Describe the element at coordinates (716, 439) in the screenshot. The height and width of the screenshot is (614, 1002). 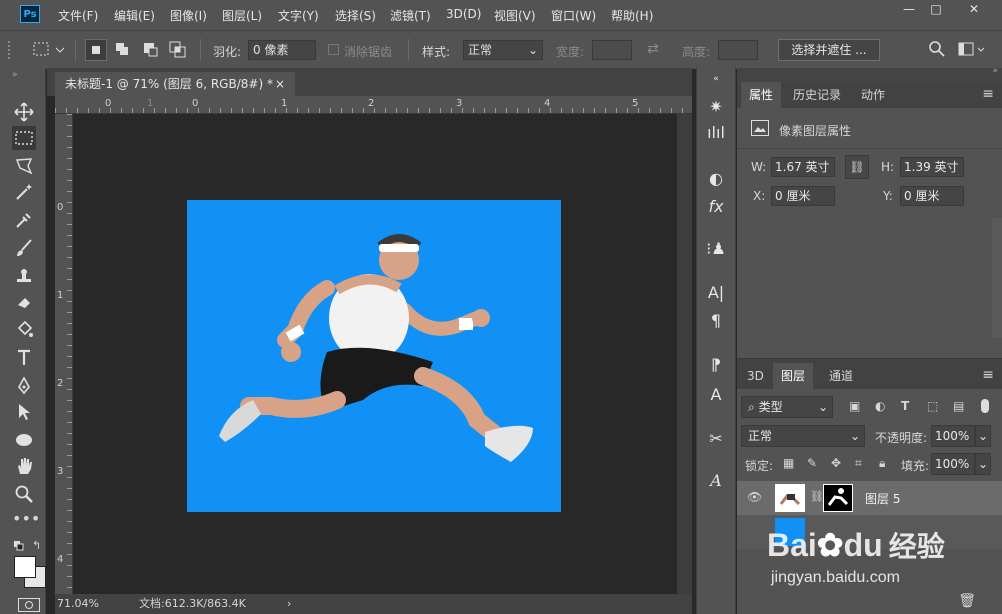
I see `tool-presets-icon: ✂` at that location.